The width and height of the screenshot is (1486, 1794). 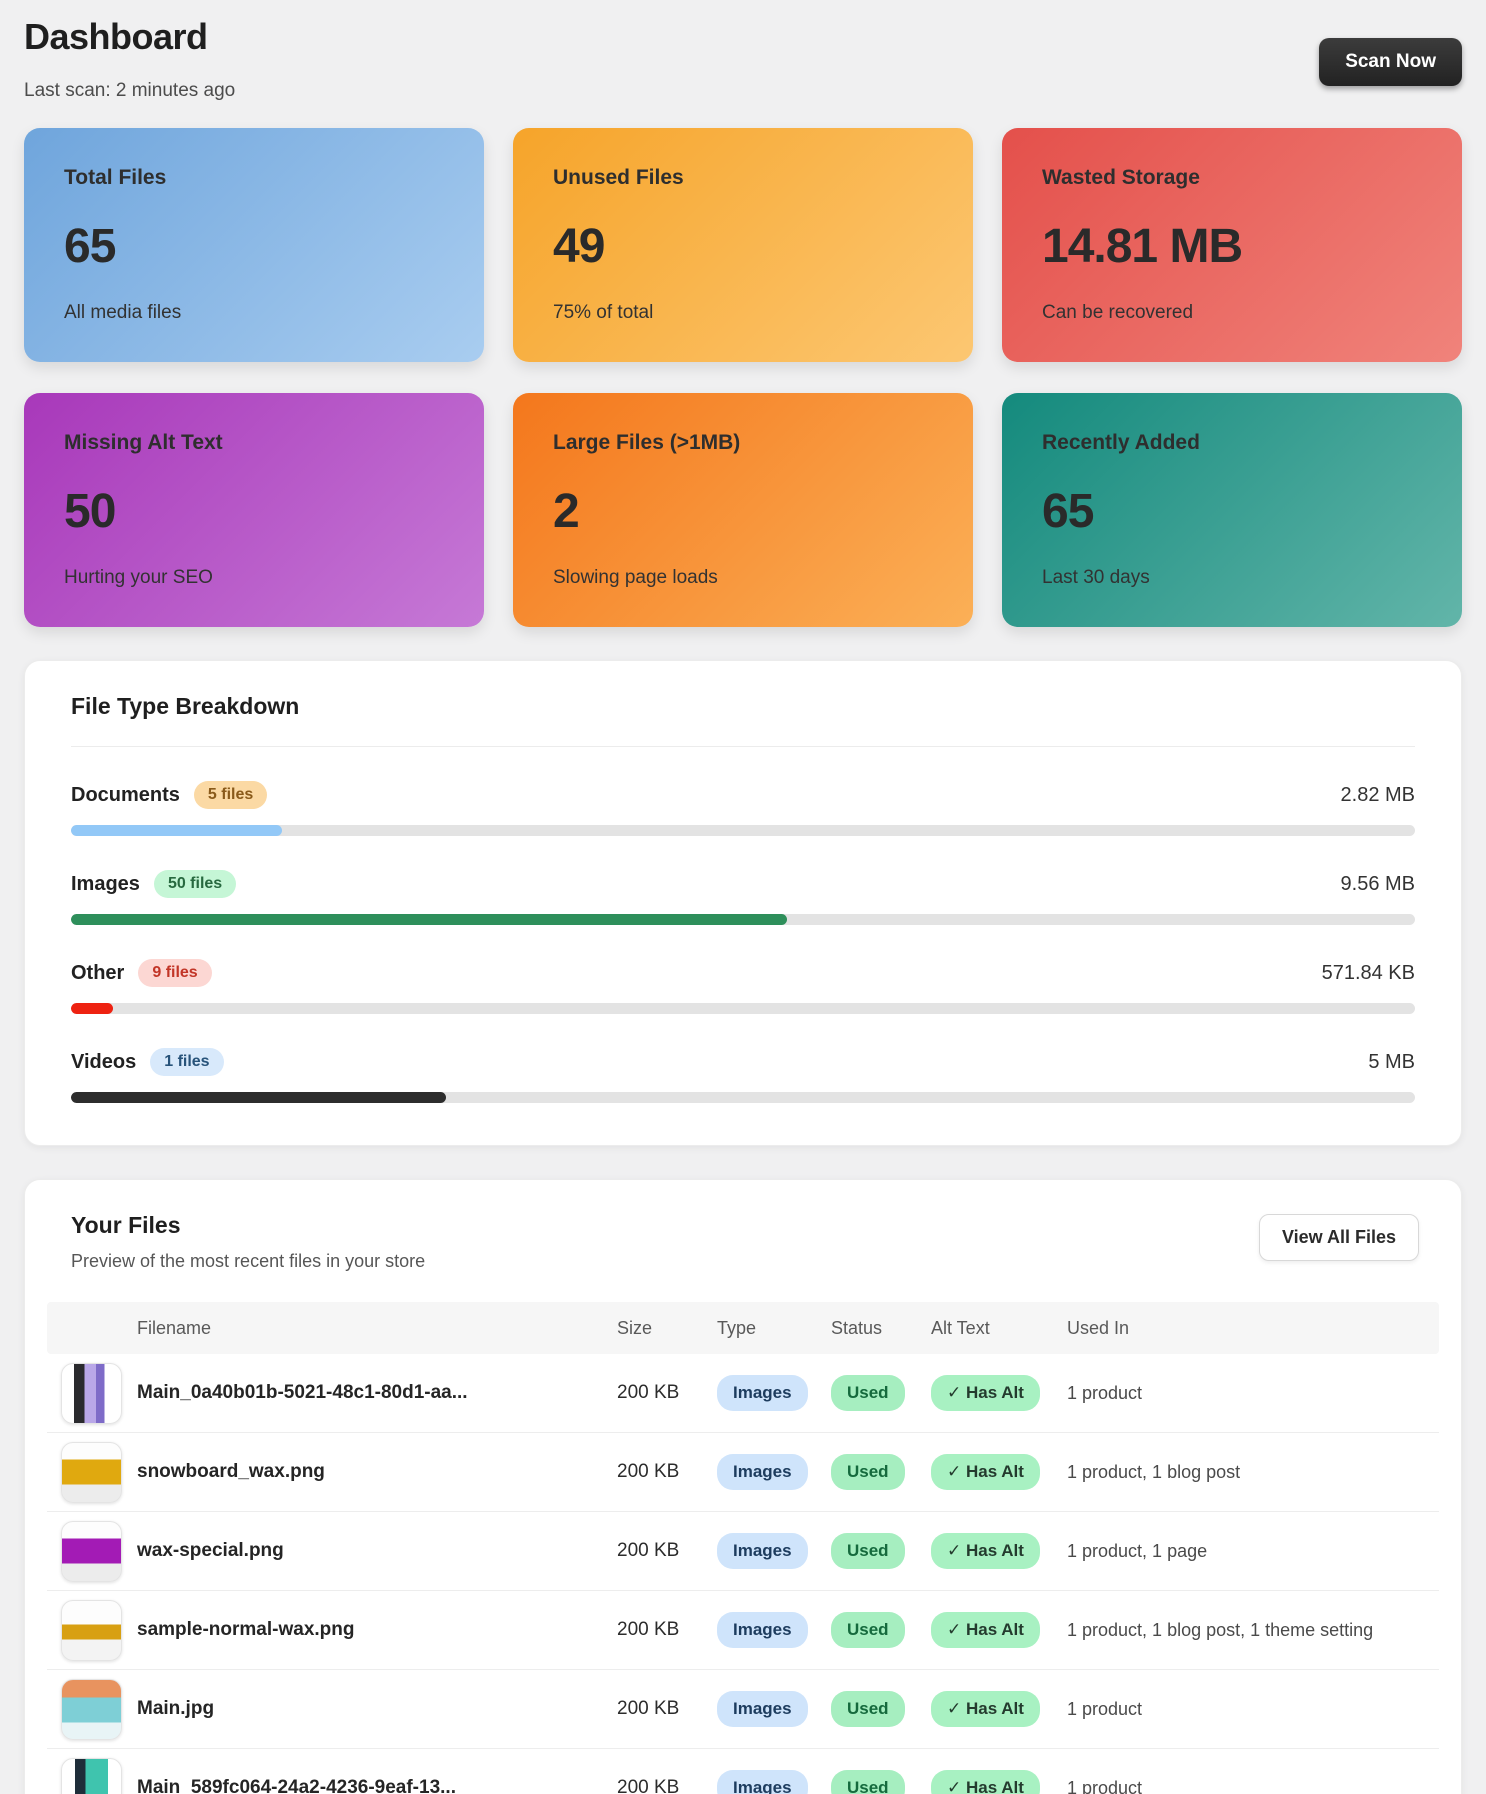 What do you see at coordinates (743, 808) in the screenshot?
I see `breakdown-row-documents: Documents 5 files 2.82 MB` at bounding box center [743, 808].